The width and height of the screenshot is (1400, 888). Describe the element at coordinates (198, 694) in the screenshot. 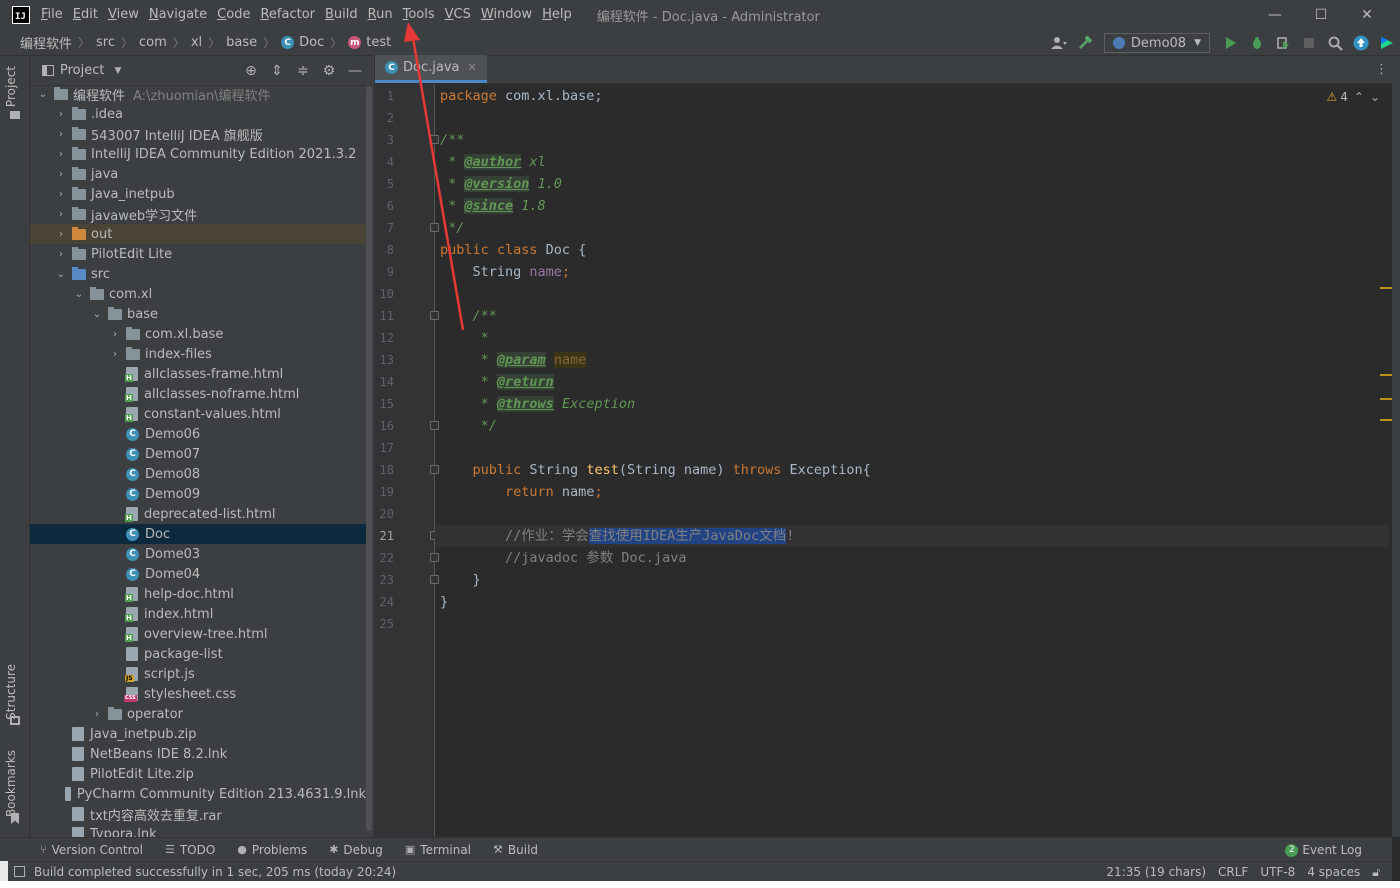

I see `tree-item: stylesheet.css` at that location.